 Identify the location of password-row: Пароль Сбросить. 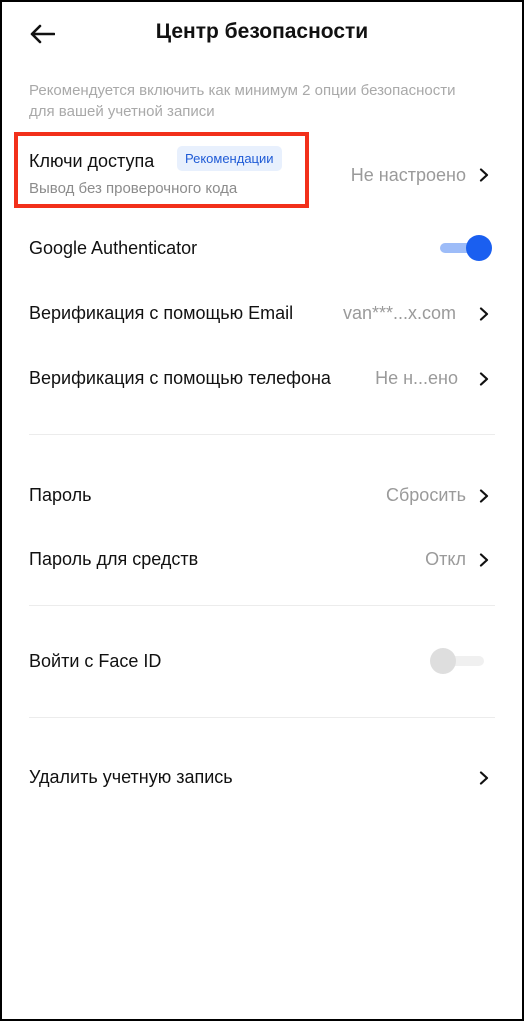
(262, 497).